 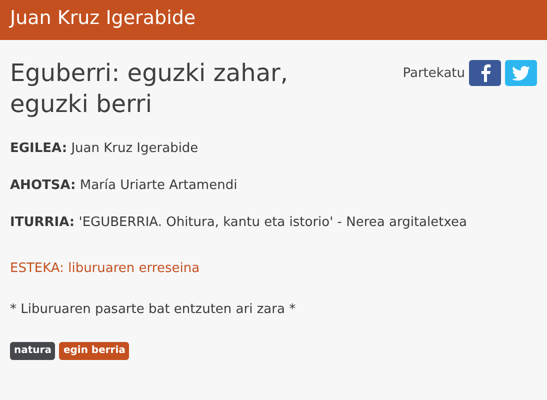 What do you see at coordinates (124, 186) in the screenshot?
I see `metadata-line: AHOTSA: María Uriarte Artamendi` at bounding box center [124, 186].